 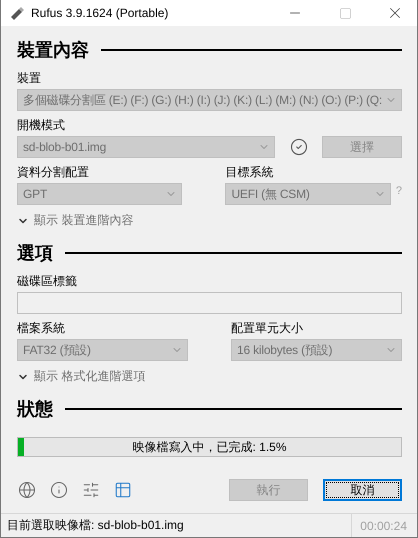 I want to click on advanced-toggle: 顯示 裝置進階內容, so click(x=75, y=220).